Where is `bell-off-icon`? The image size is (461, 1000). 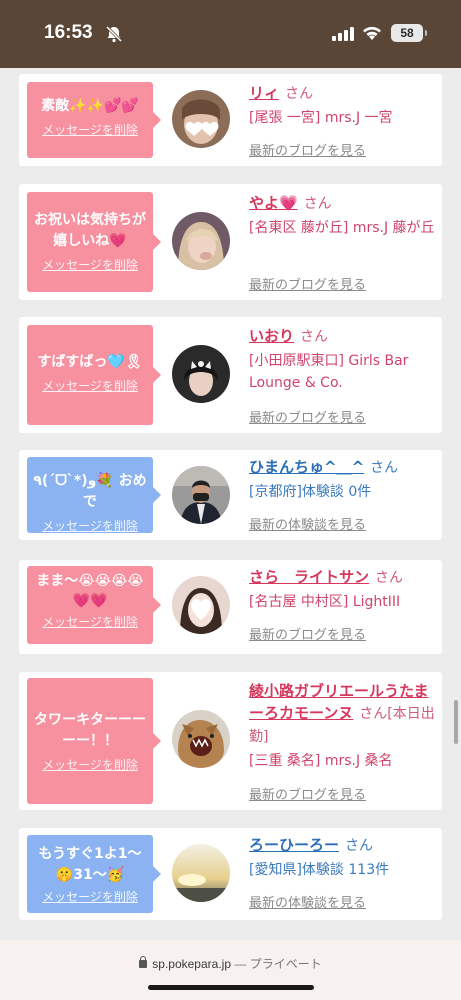
bell-off-icon is located at coordinates (114, 34).